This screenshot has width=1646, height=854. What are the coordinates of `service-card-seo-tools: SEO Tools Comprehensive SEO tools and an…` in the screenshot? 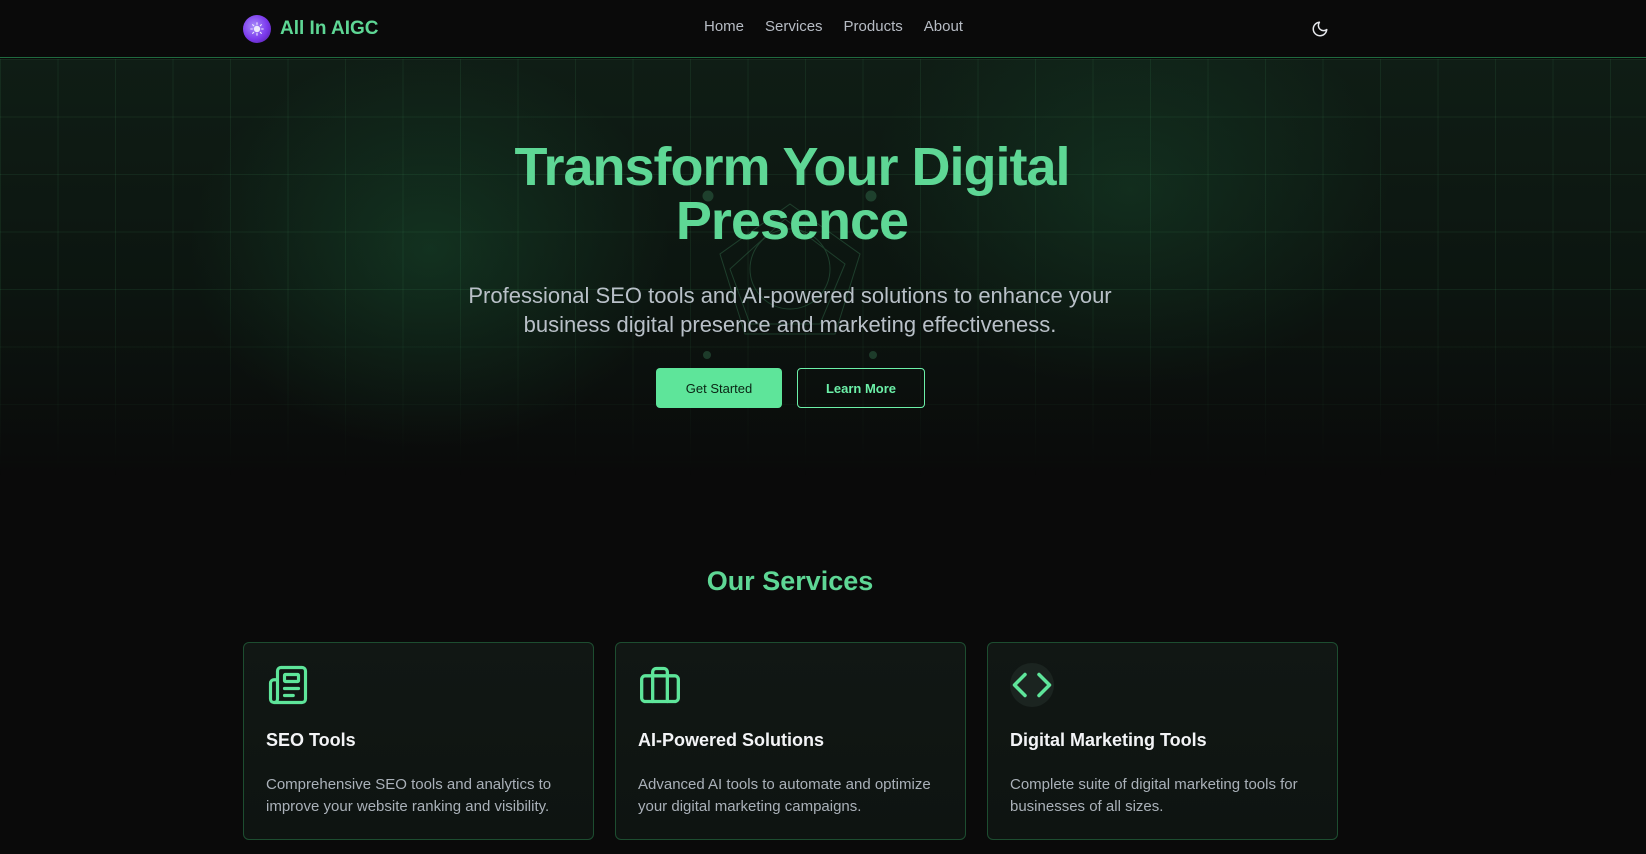 It's located at (418, 741).